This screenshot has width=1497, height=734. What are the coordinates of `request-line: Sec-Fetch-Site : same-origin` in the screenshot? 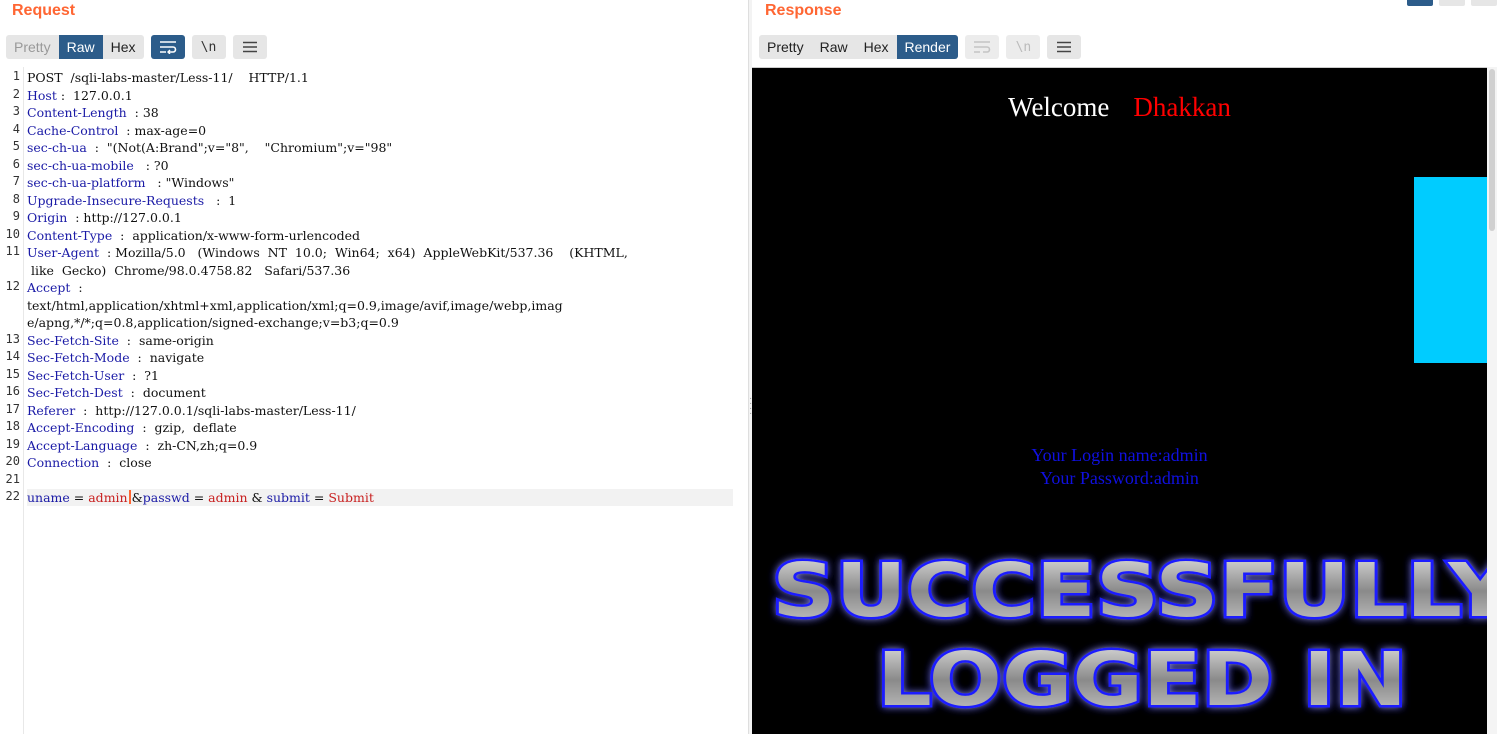 It's located at (120, 340).